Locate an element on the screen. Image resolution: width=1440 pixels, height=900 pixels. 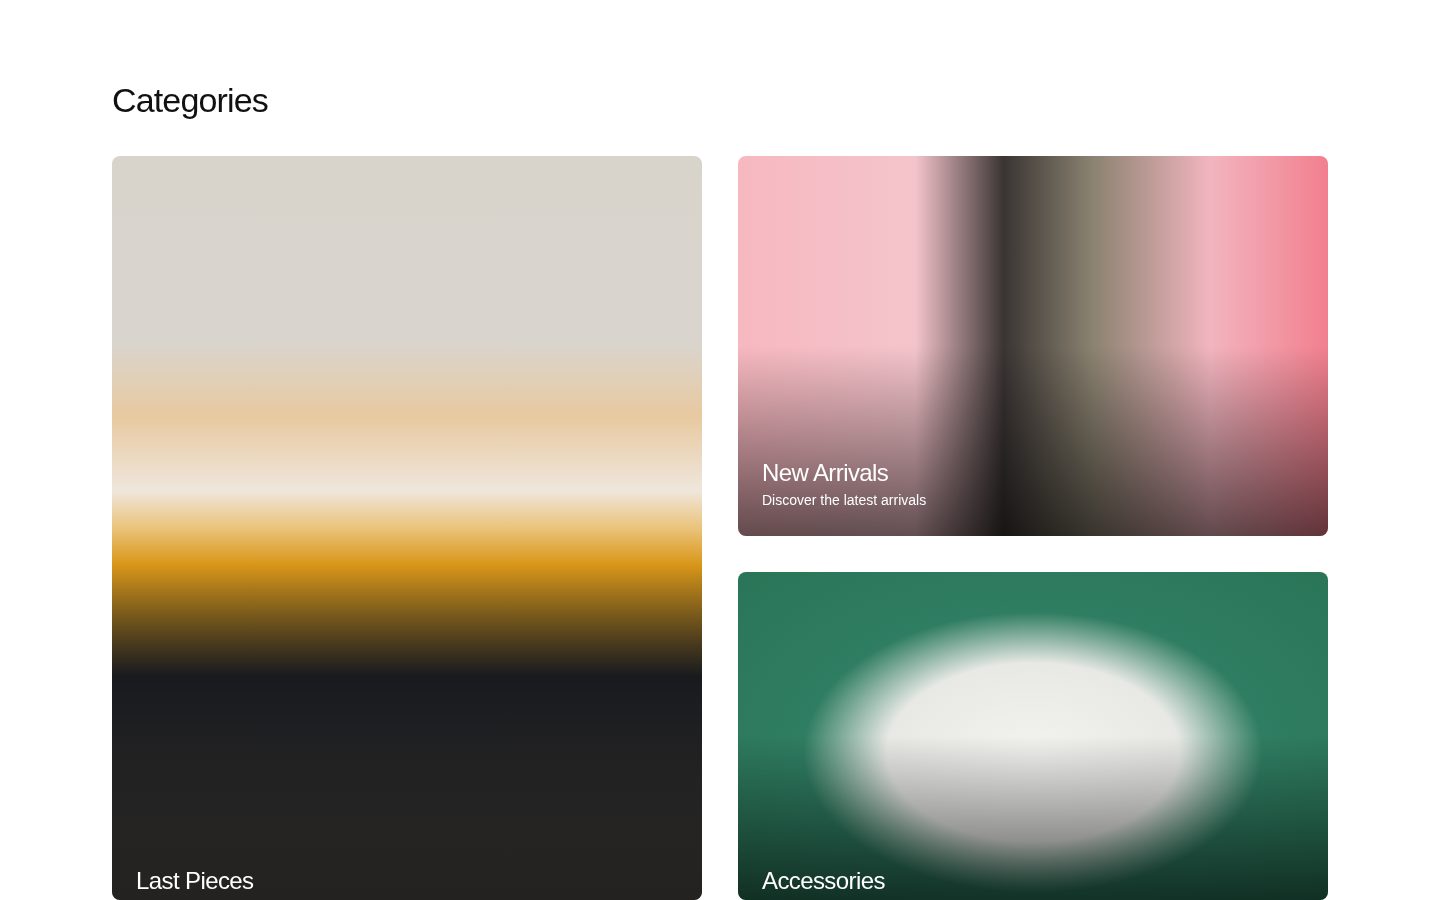
category-card: Accessories is located at coordinates (1033, 736).